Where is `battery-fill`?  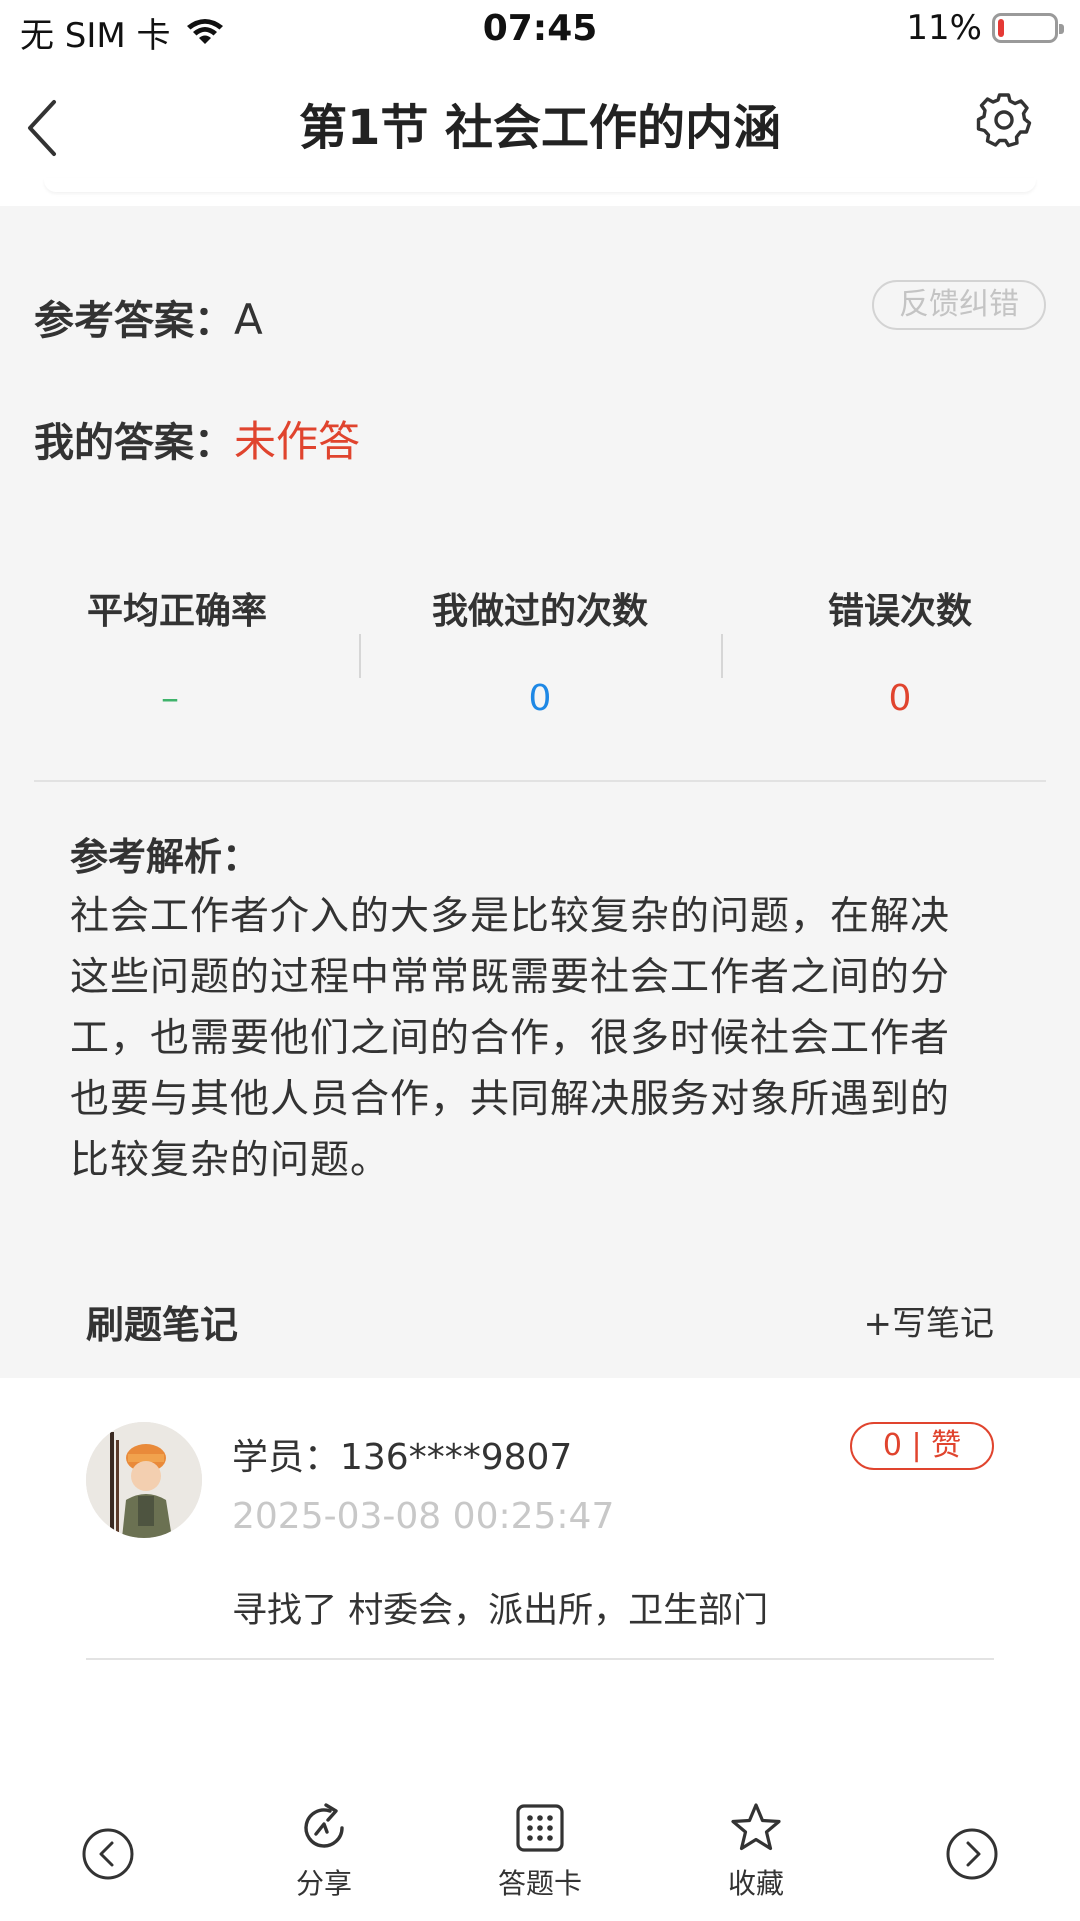
battery-fill is located at coordinates (1001, 28).